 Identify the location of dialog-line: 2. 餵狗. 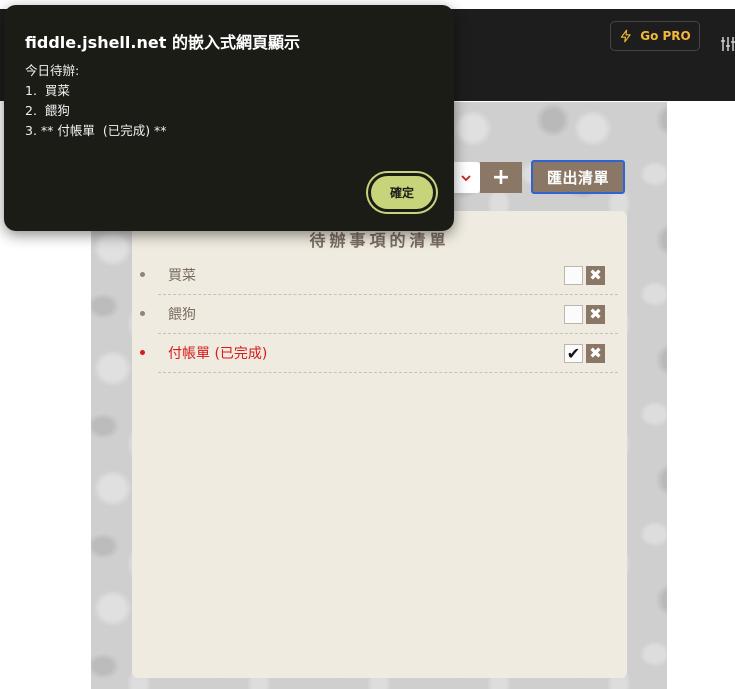
(47, 110).